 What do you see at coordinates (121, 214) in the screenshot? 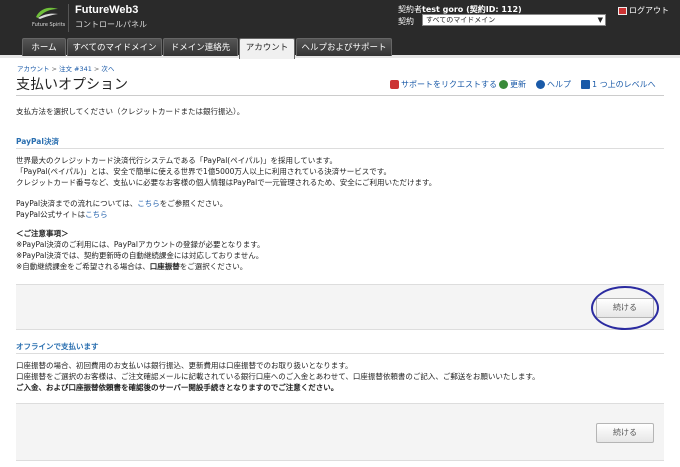
I see `paypal-official-text: PayPal公式サイトはこちら` at bounding box center [121, 214].